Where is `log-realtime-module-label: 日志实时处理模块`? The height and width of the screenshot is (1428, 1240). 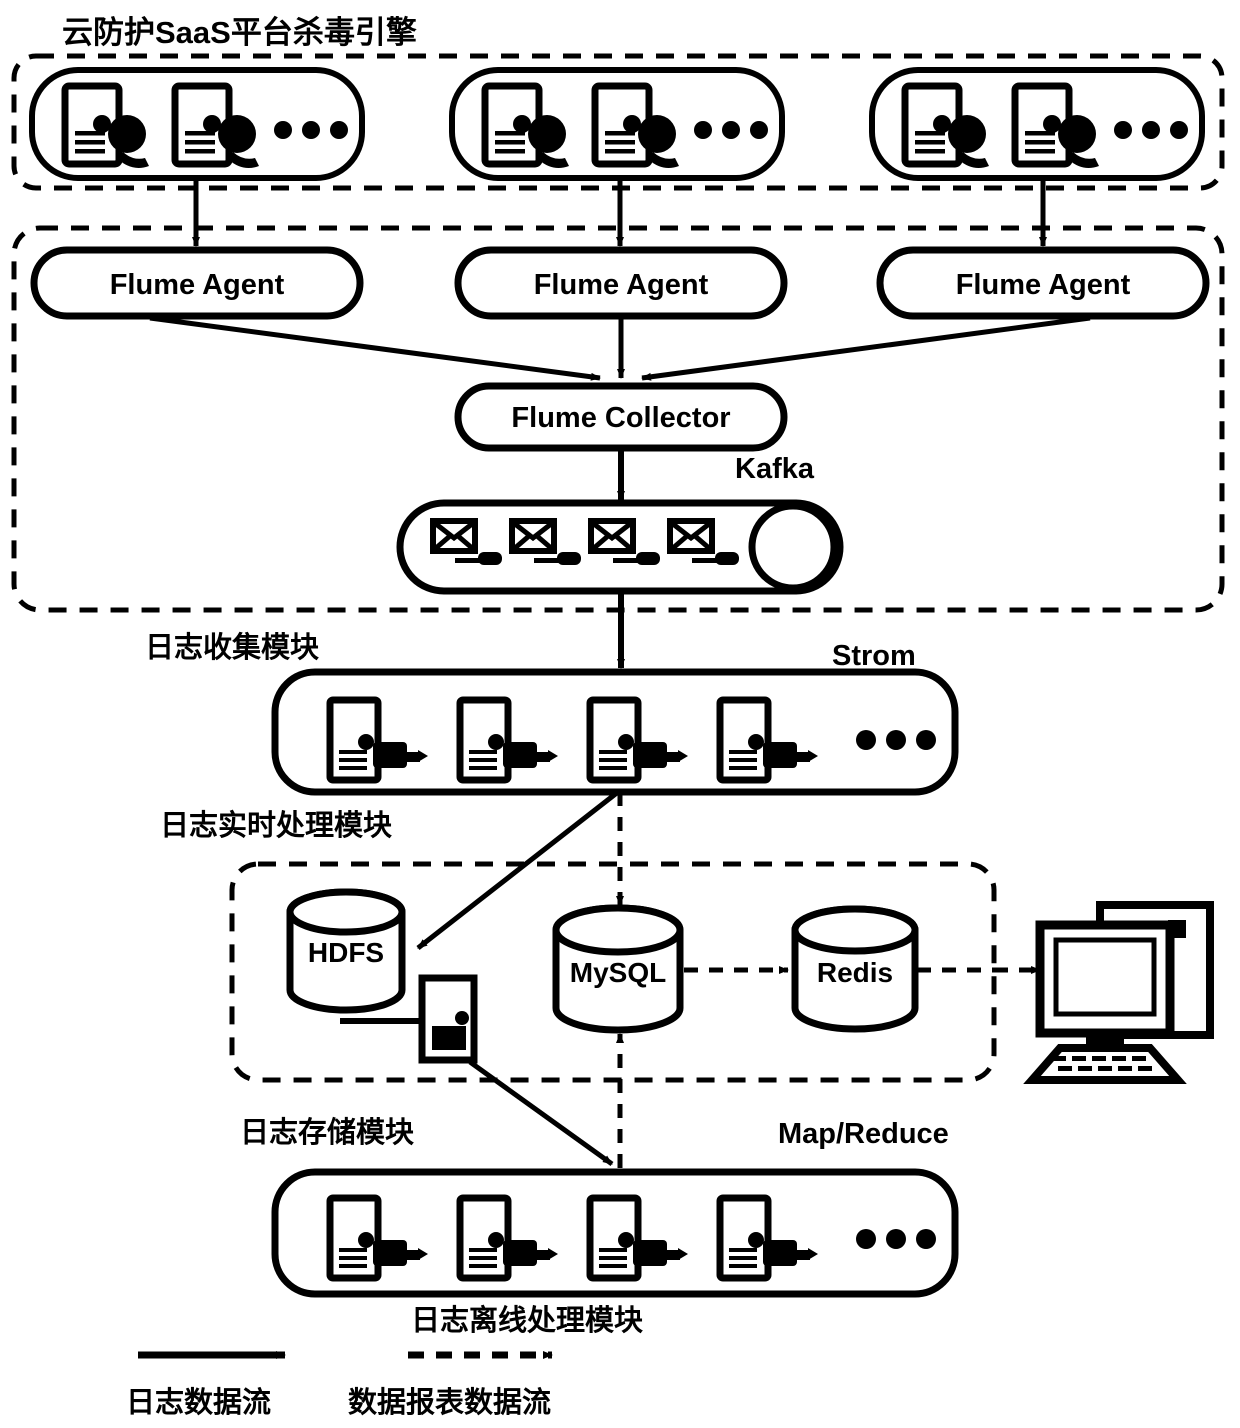 log-realtime-module-label: 日志实时处理模块 is located at coordinates (276, 825).